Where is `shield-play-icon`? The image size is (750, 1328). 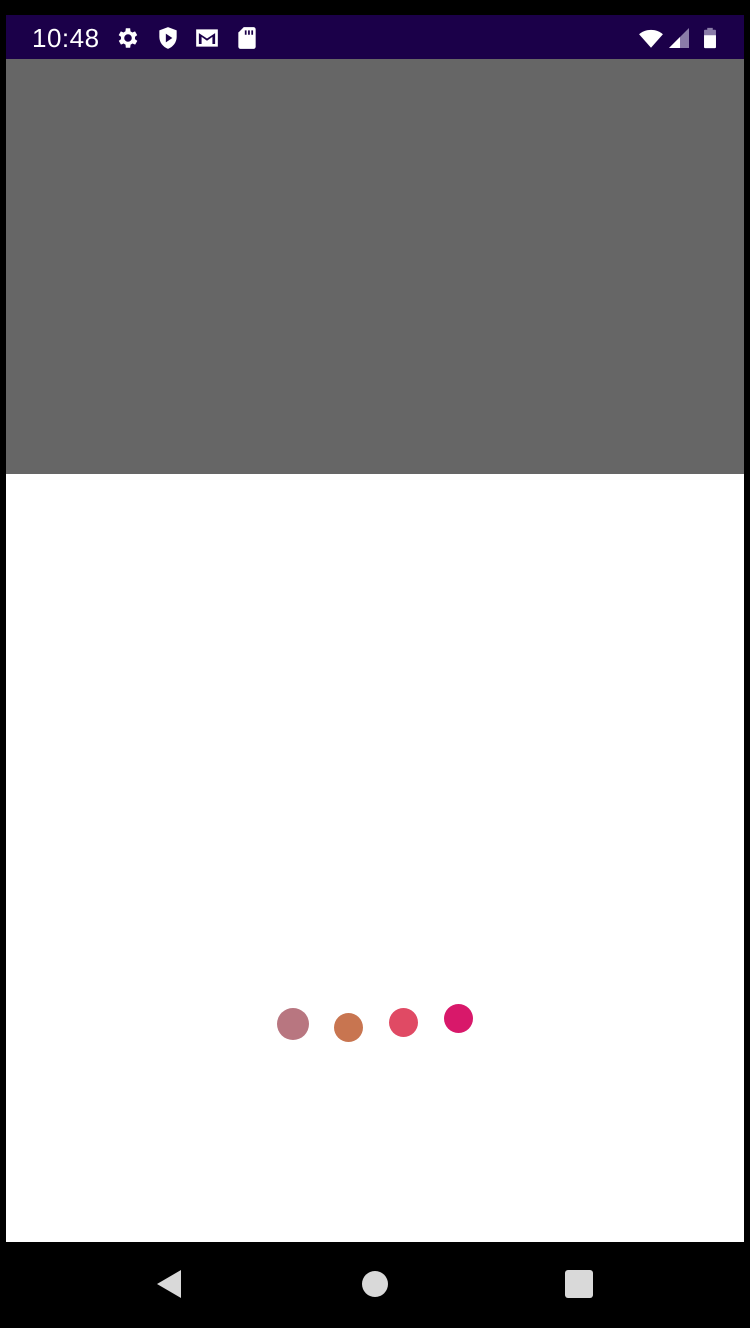
shield-play-icon is located at coordinates (168, 38).